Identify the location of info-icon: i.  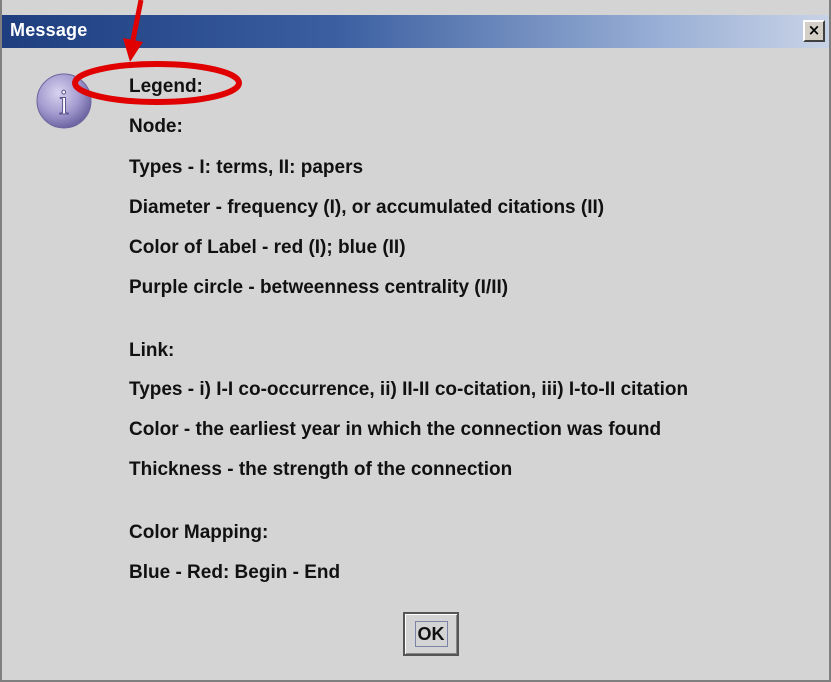
(64, 101).